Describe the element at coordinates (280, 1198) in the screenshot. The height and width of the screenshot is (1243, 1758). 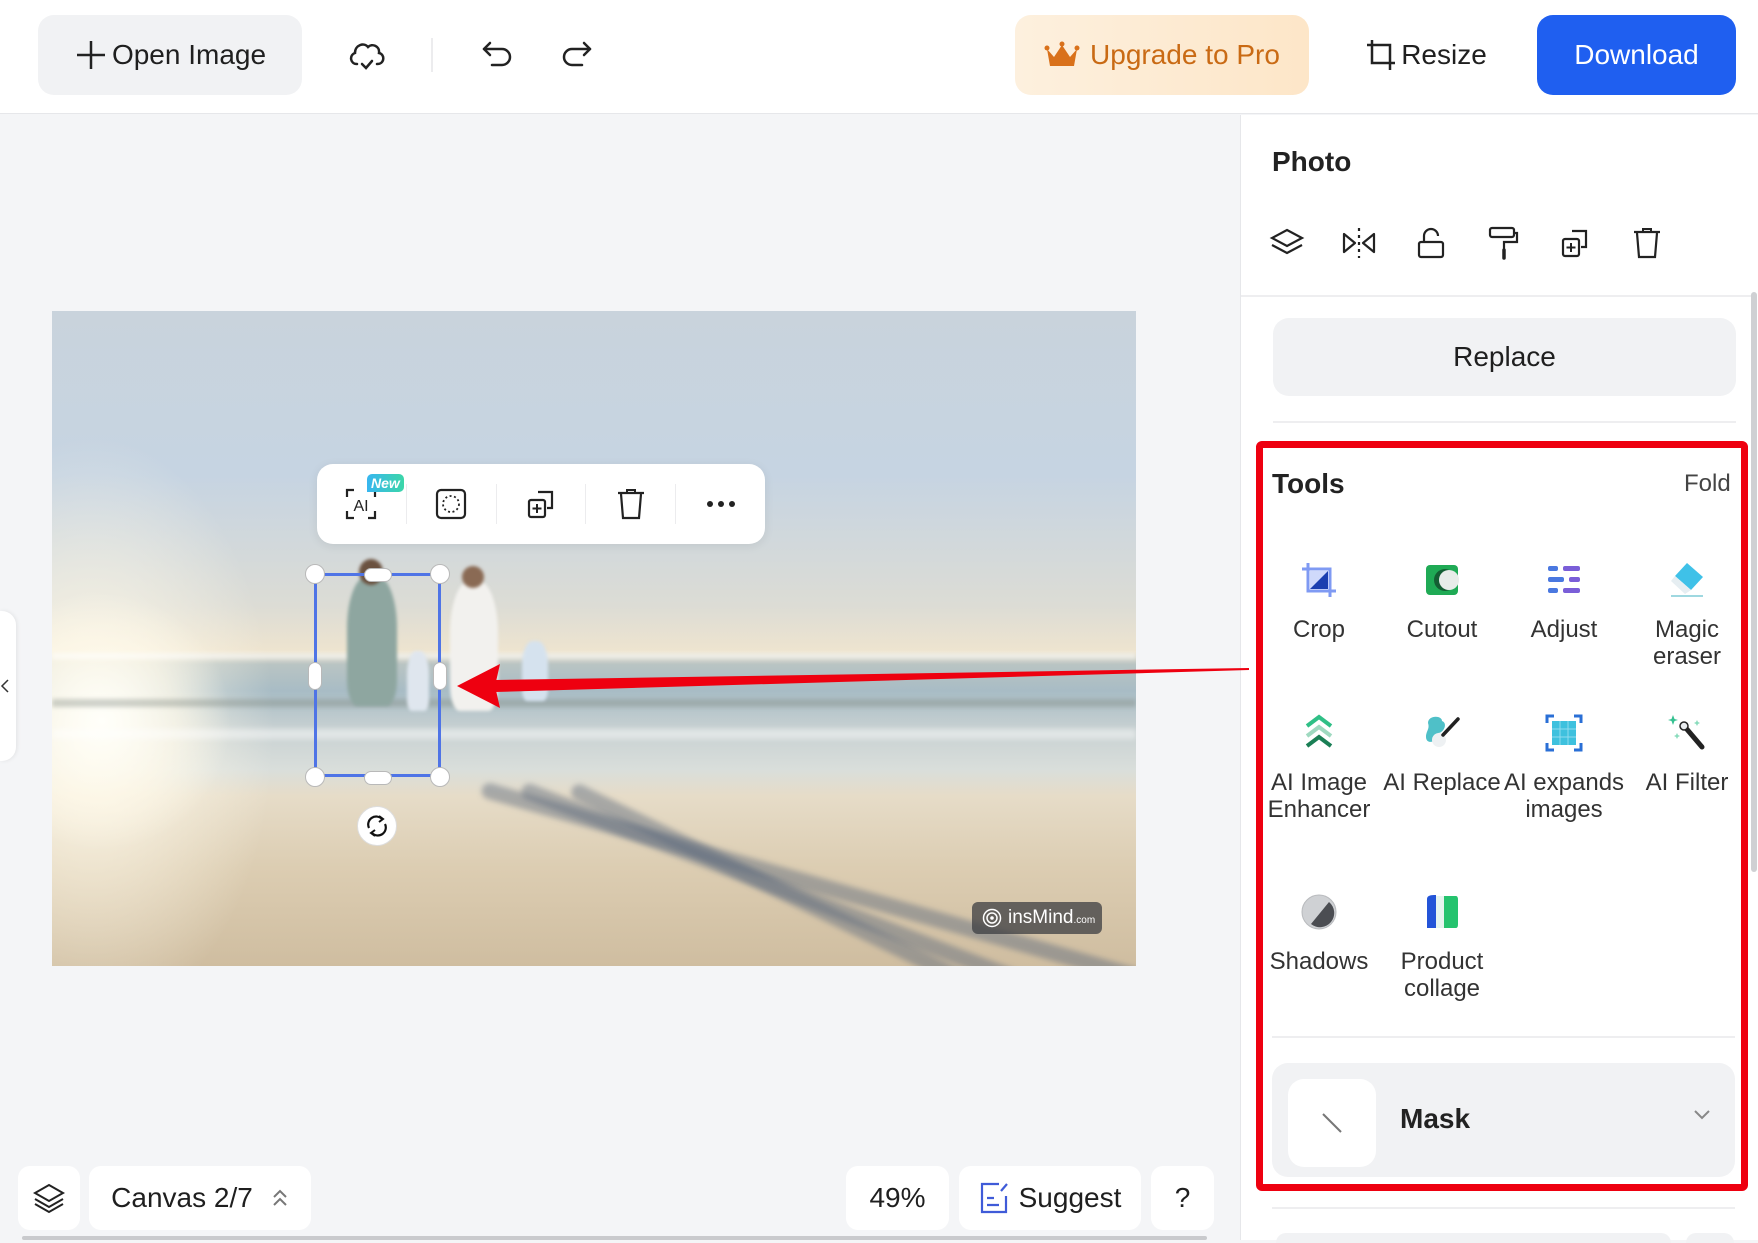
I see `double-chevron-up-icon` at that location.